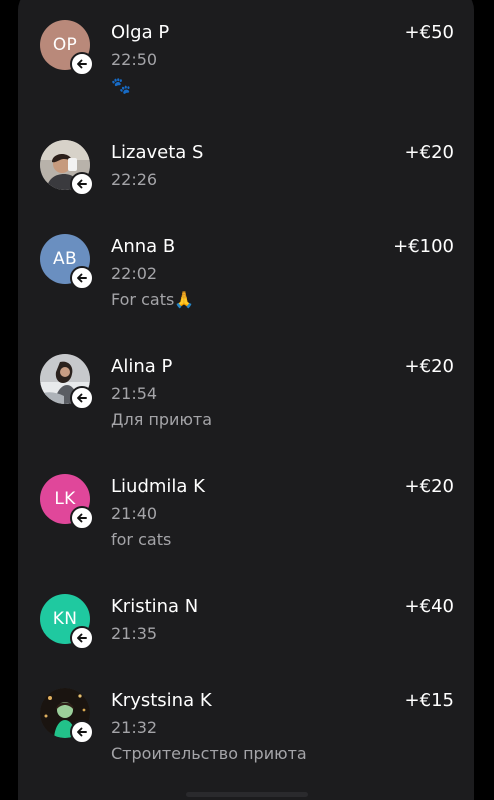 The image size is (494, 800). I want to click on transaction-time: 21:54, so click(134, 393).